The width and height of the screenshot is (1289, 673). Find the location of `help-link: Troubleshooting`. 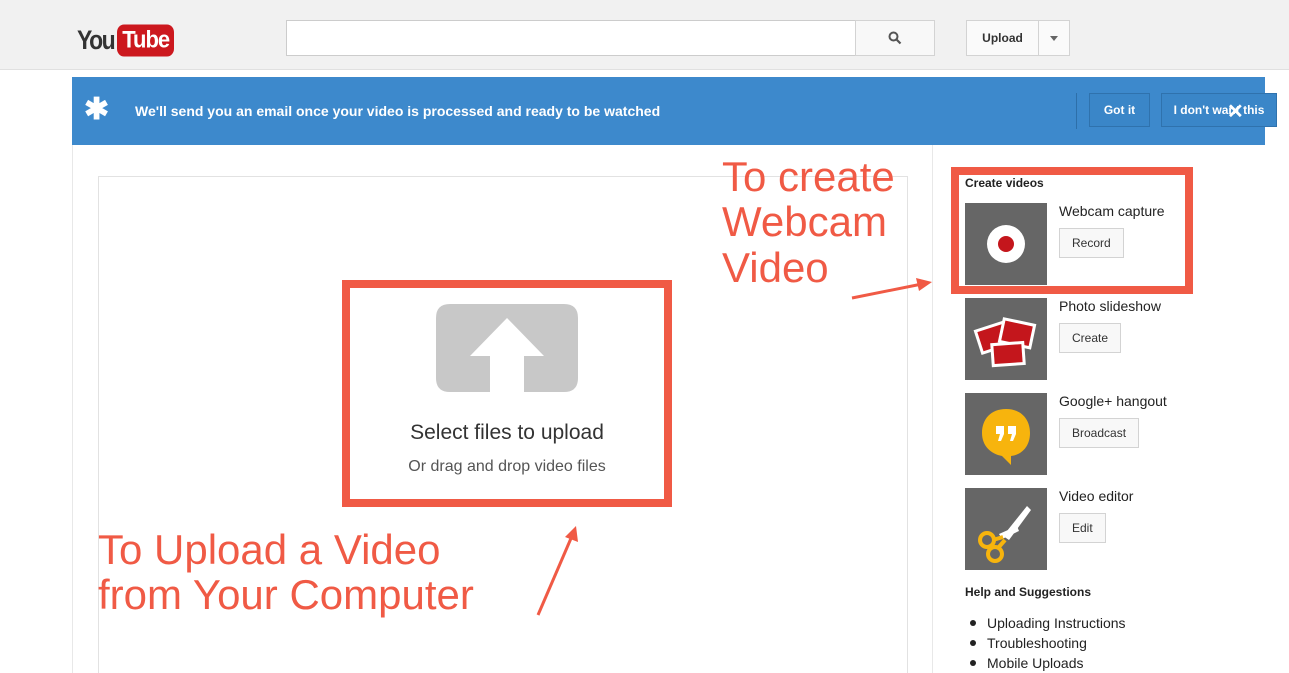

help-link: Troubleshooting is located at coordinates (1048, 643).